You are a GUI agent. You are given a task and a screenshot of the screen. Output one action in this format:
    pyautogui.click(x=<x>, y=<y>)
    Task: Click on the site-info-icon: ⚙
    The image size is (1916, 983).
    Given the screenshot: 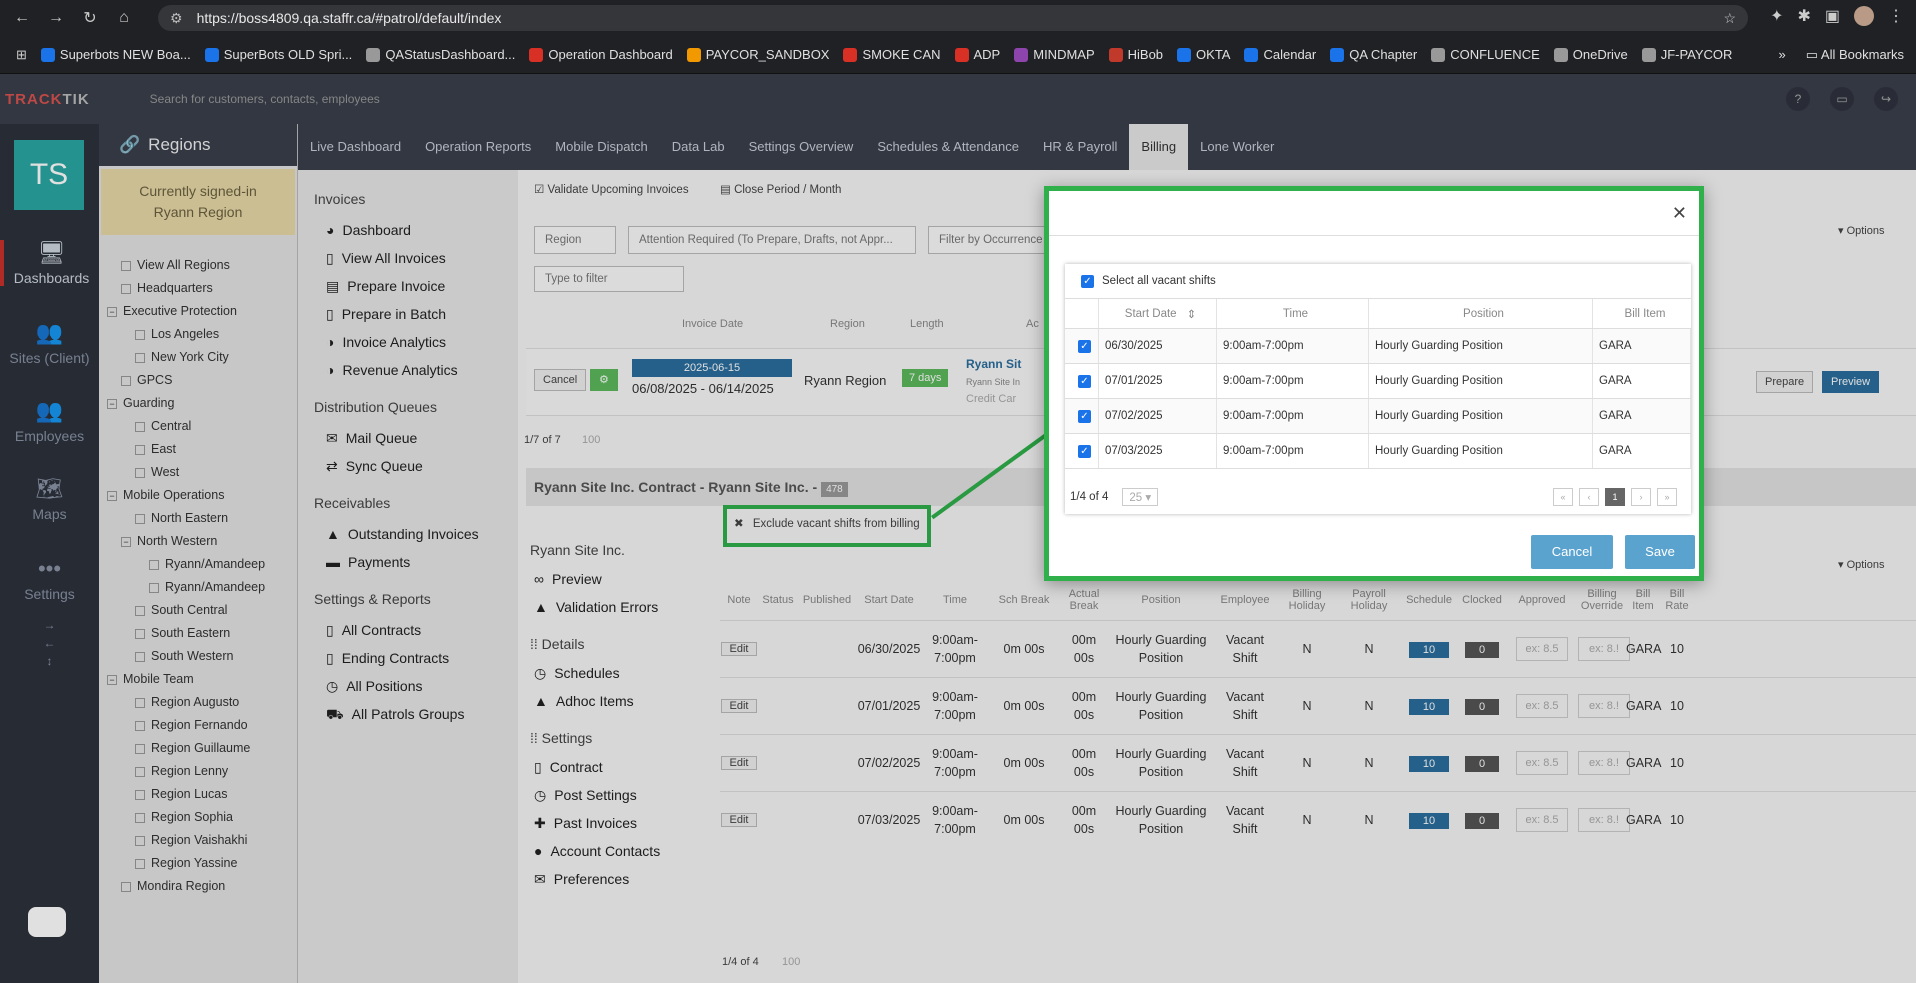 What is the action you would take?
    pyautogui.click(x=176, y=18)
    